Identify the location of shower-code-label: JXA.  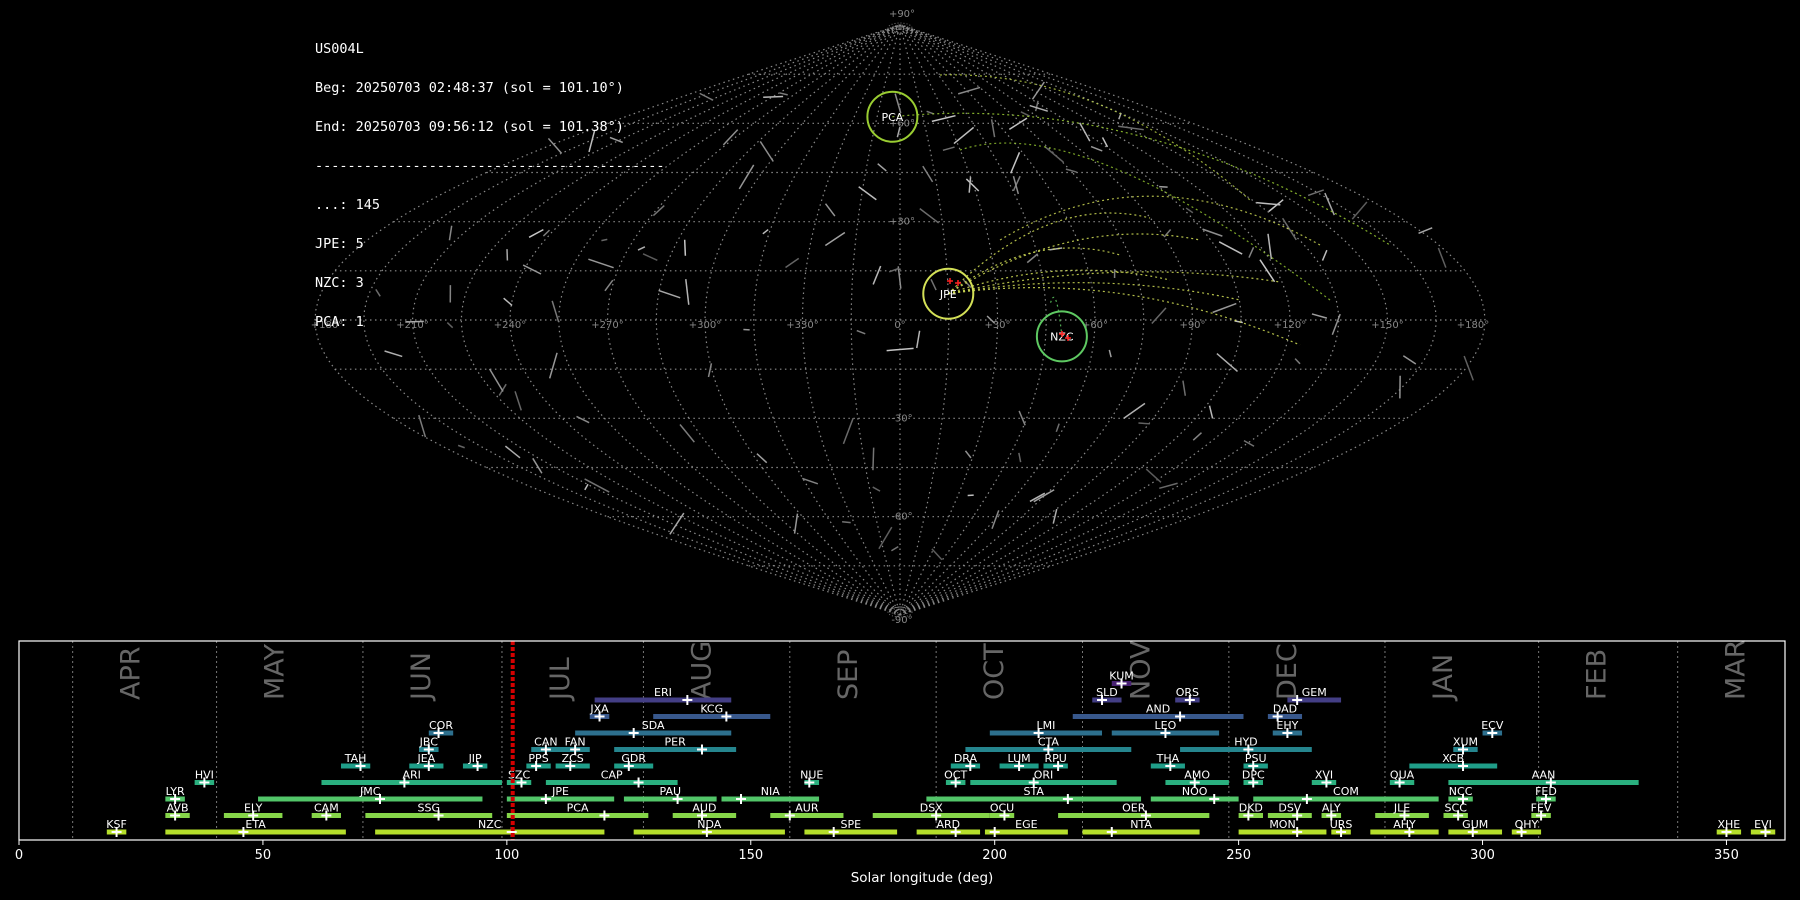
(599, 709).